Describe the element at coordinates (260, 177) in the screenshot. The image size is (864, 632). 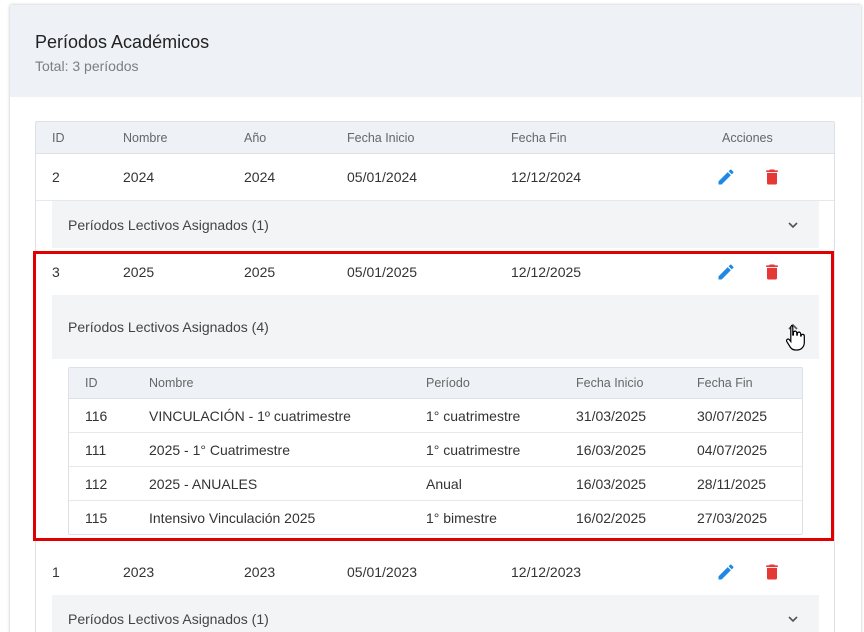
I see `cell-anio: 2024` at that location.